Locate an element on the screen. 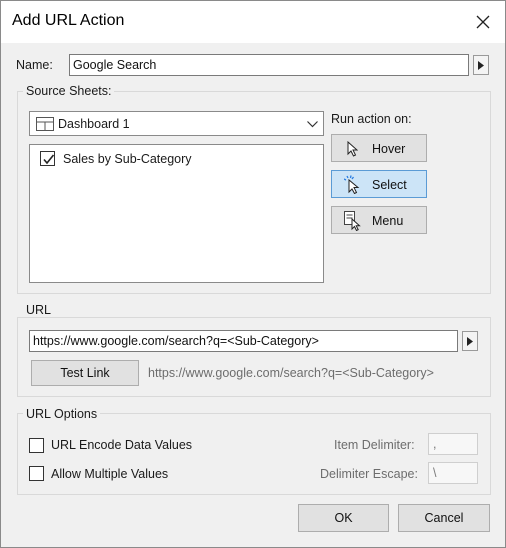  checkmark-icon is located at coordinates (49, 159).